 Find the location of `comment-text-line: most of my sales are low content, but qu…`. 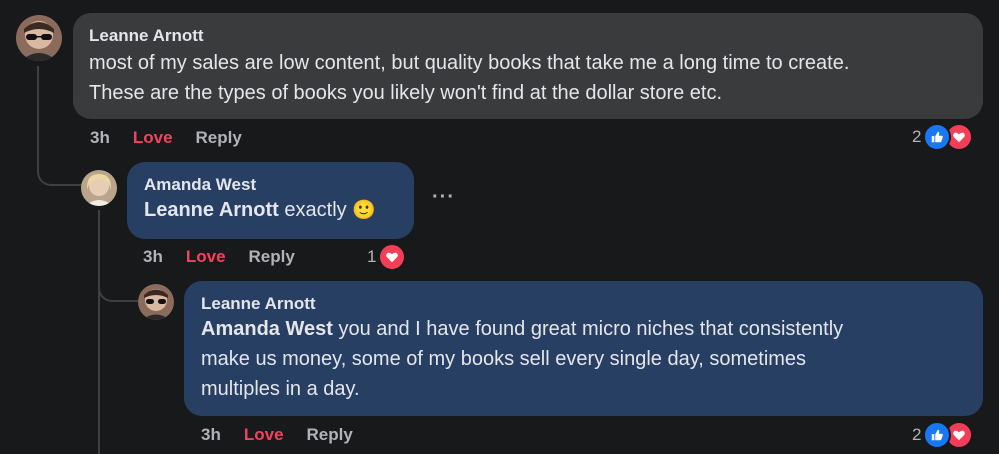

comment-text-line: most of my sales are low content, but qu… is located at coordinates (469, 63).